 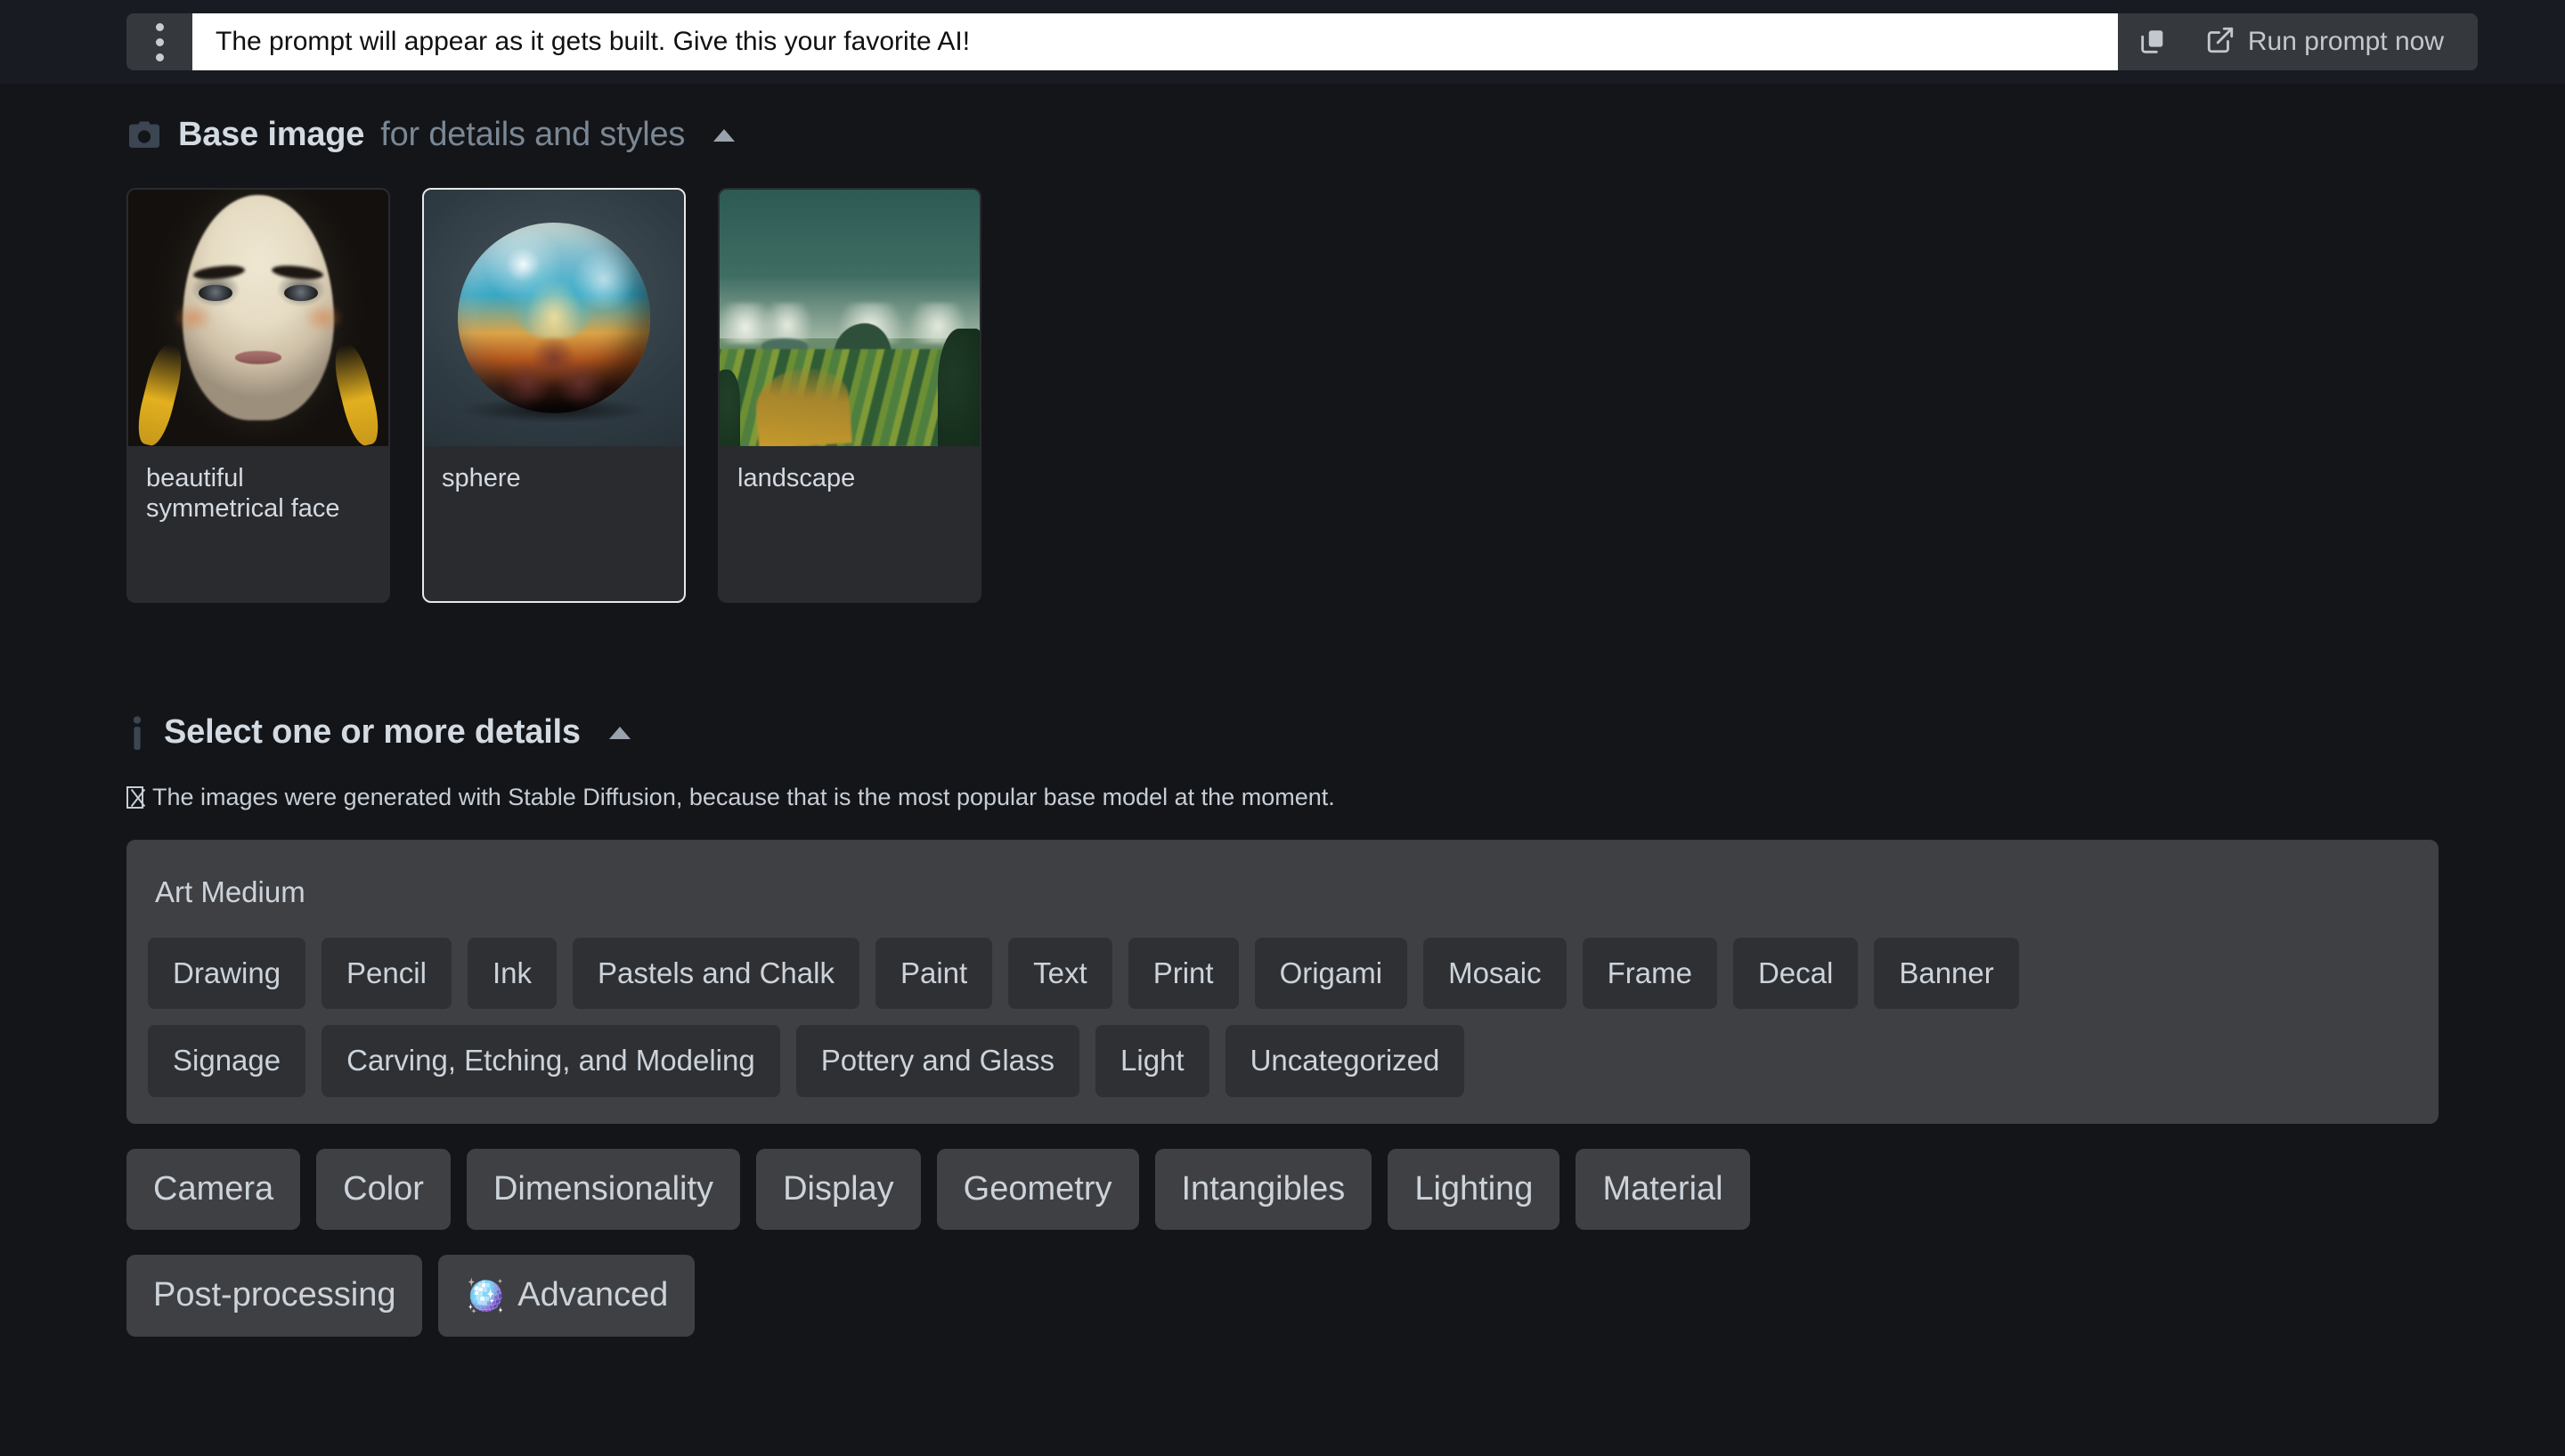 I want to click on tag-mosaic: Mosaic, so click(x=1495, y=974).